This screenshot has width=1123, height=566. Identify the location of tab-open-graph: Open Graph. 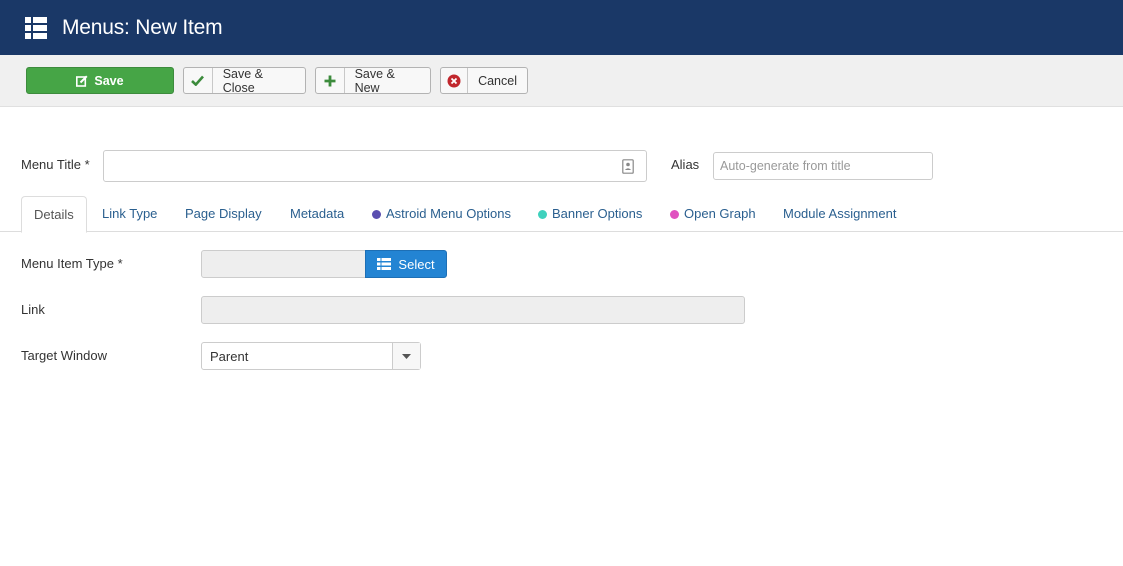
(713, 214).